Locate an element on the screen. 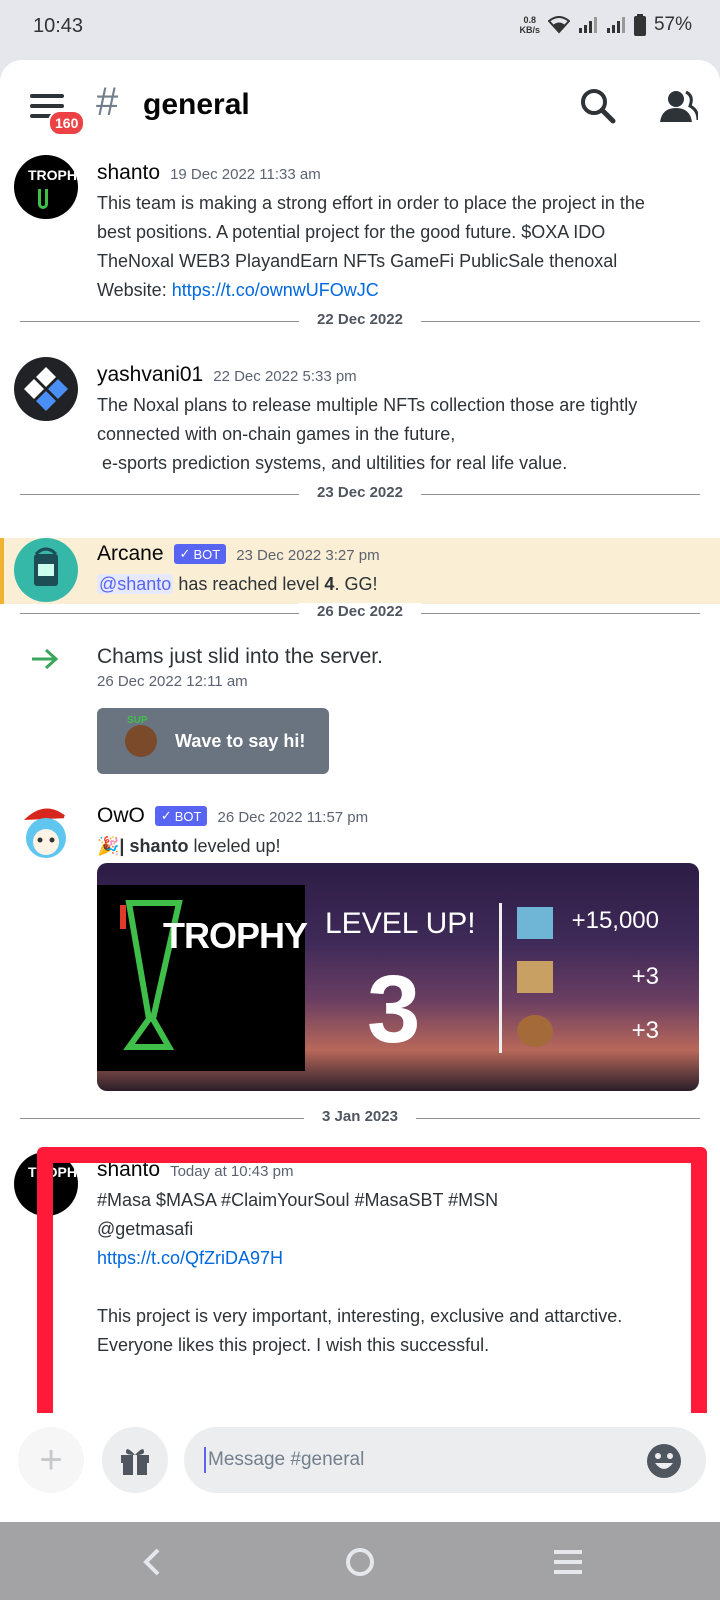  channel-header: 160 # general is located at coordinates (360, 106).